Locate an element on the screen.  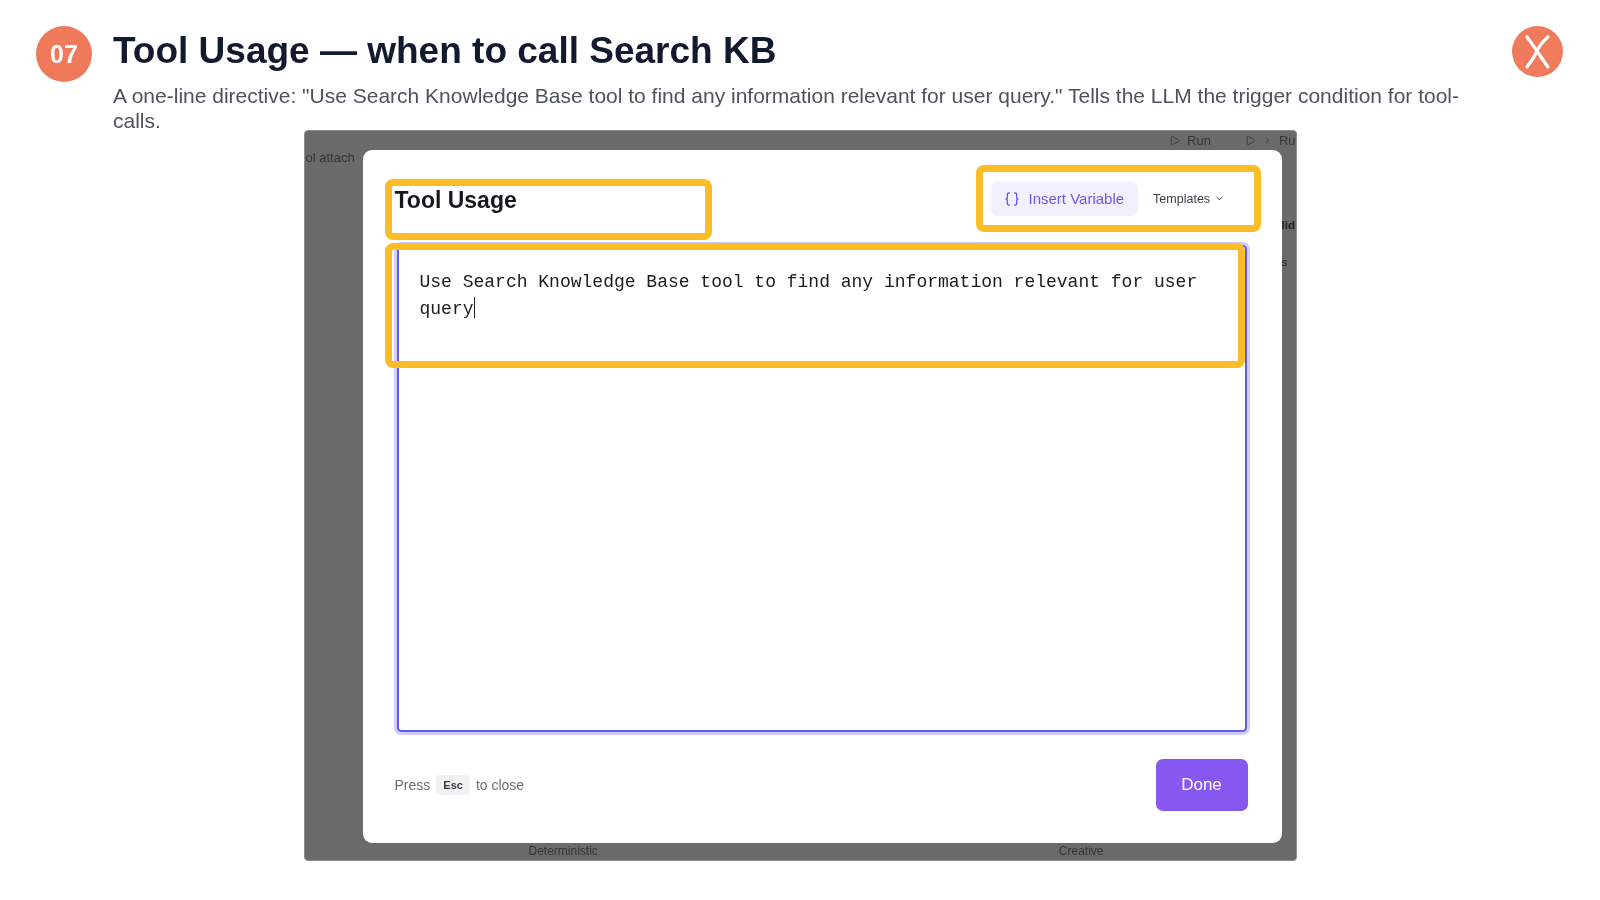
panel-text: lid is located at coordinates (1288, 225).